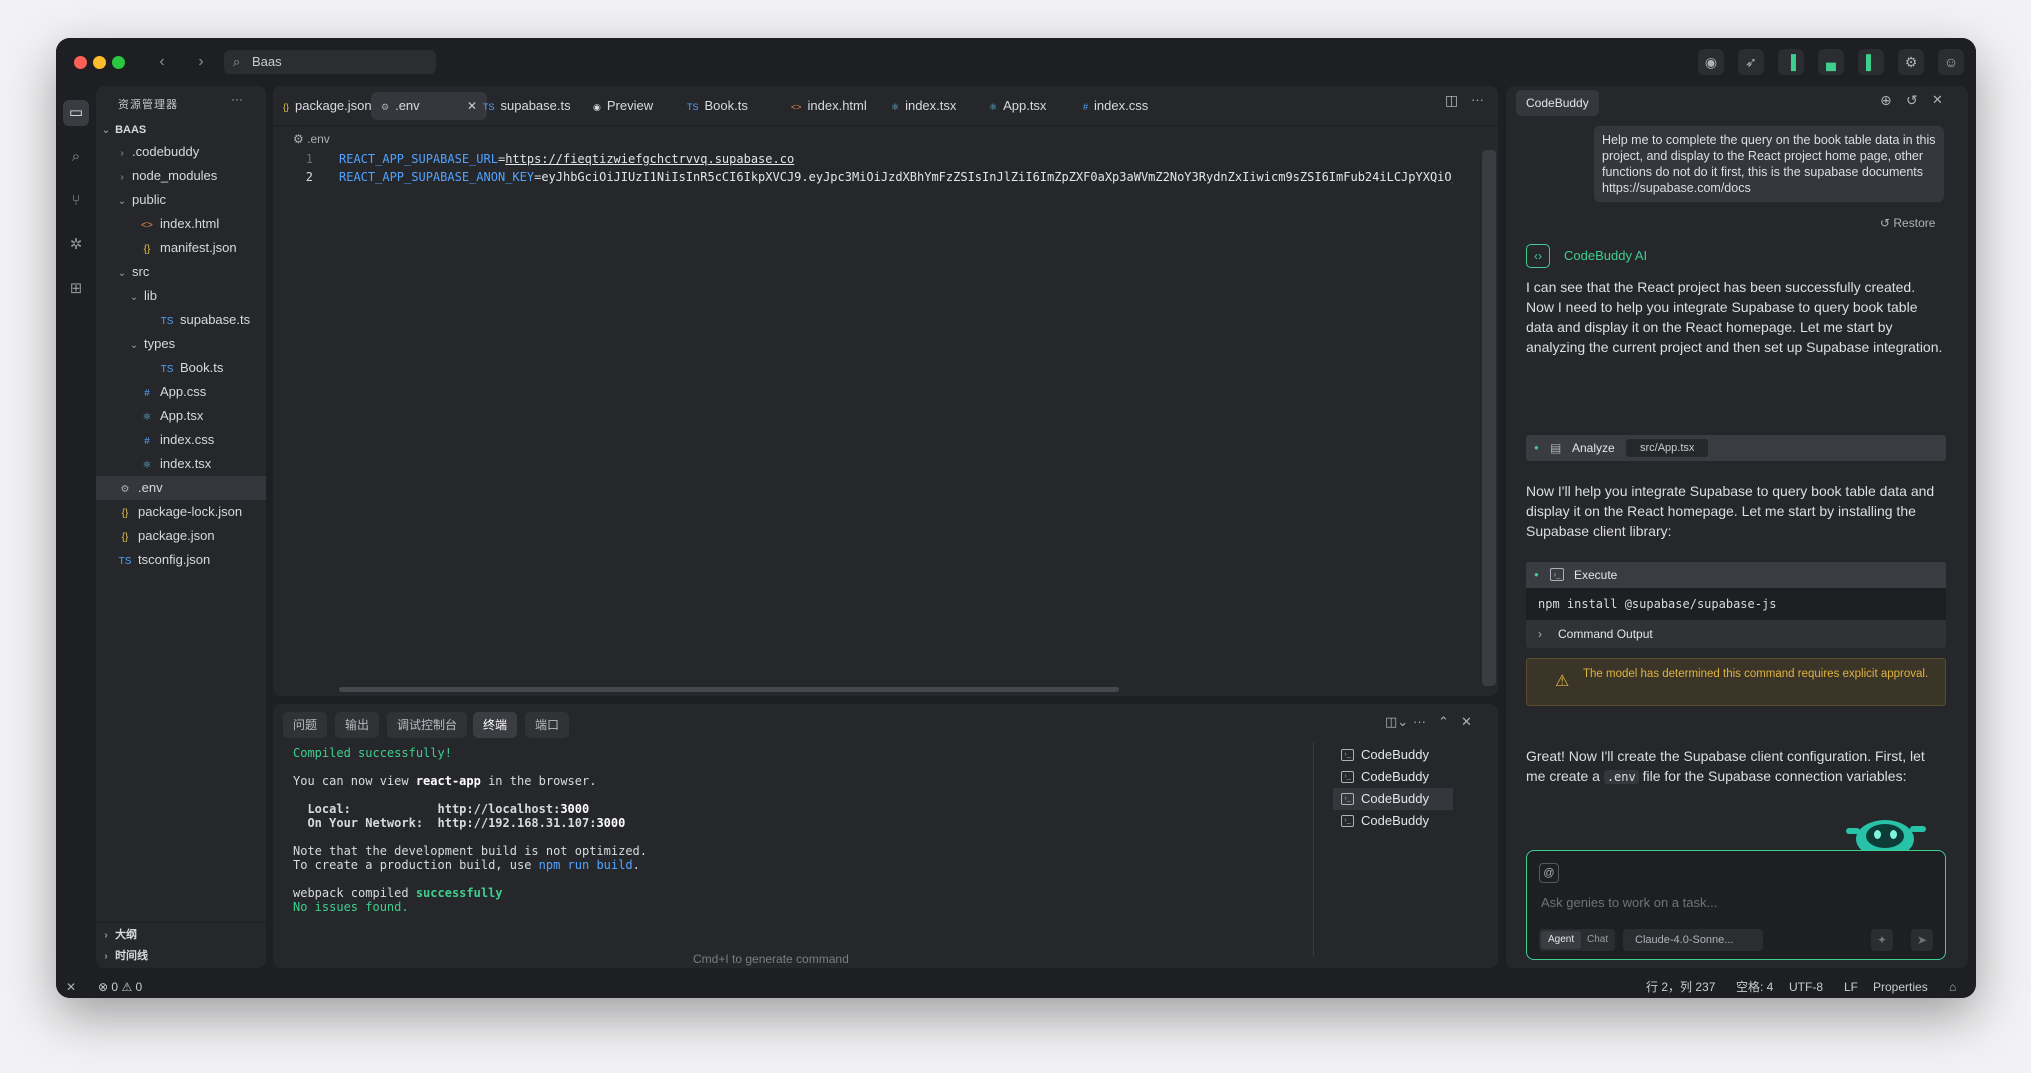 The image size is (2031, 1073). Describe the element at coordinates (201, 62) in the screenshot. I see `forward-icon: ›` at that location.